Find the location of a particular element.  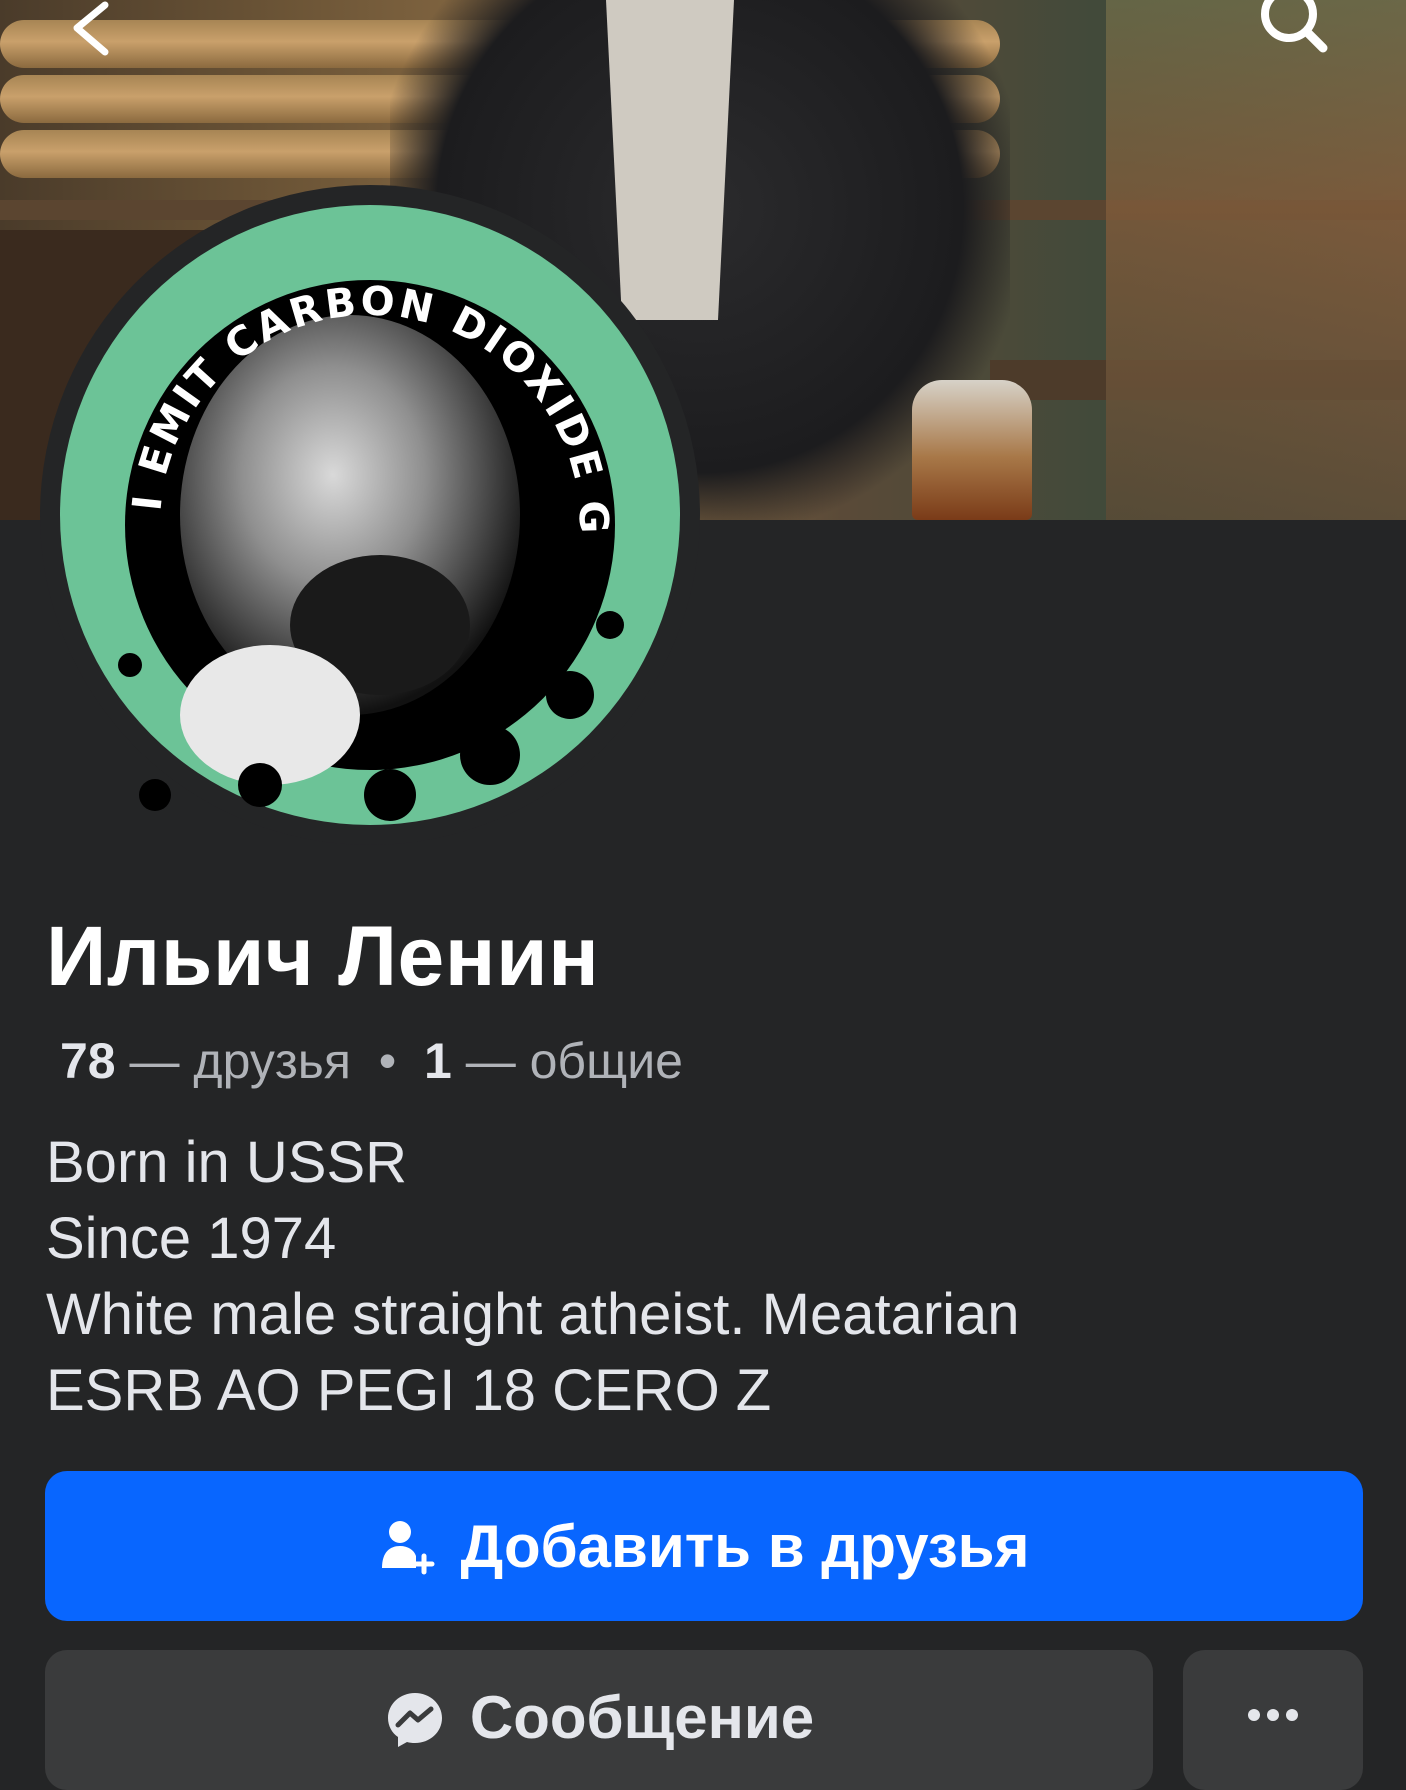

search-button is located at coordinates (1295, 35).